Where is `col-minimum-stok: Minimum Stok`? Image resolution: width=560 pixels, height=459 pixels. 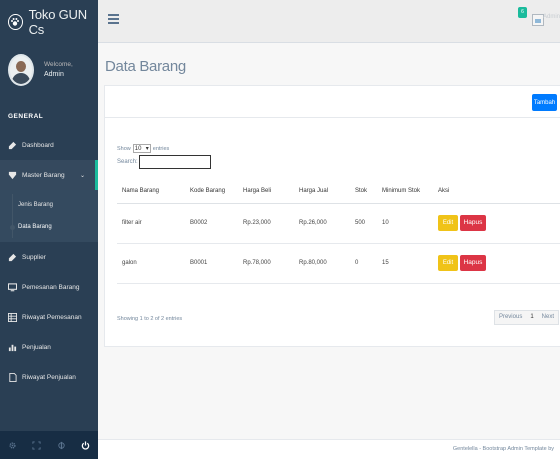
col-minimum-stok: Minimum Stok is located at coordinates (405, 191).